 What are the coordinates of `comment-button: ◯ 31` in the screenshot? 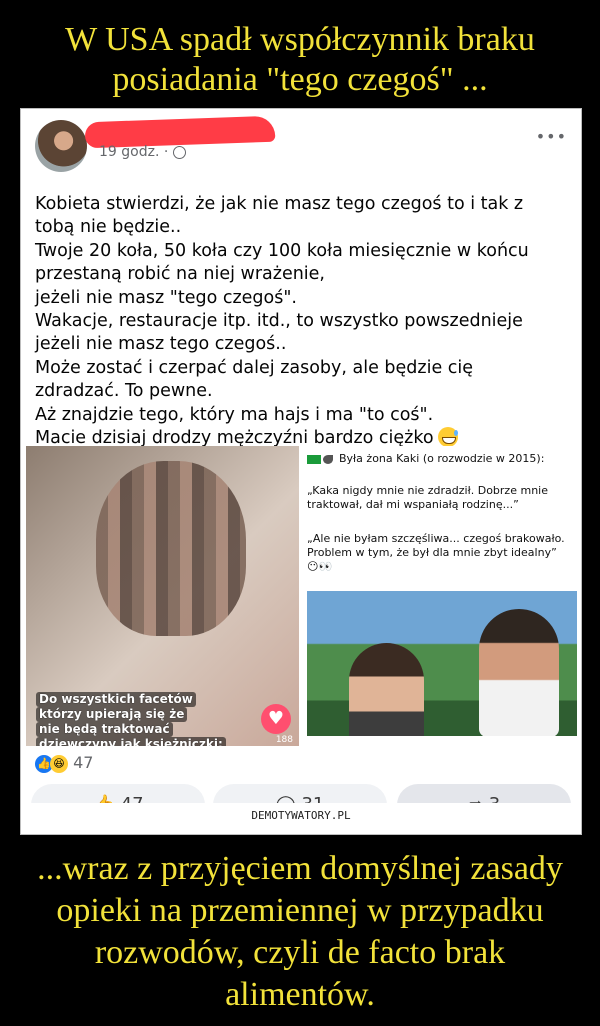 It's located at (300, 805).